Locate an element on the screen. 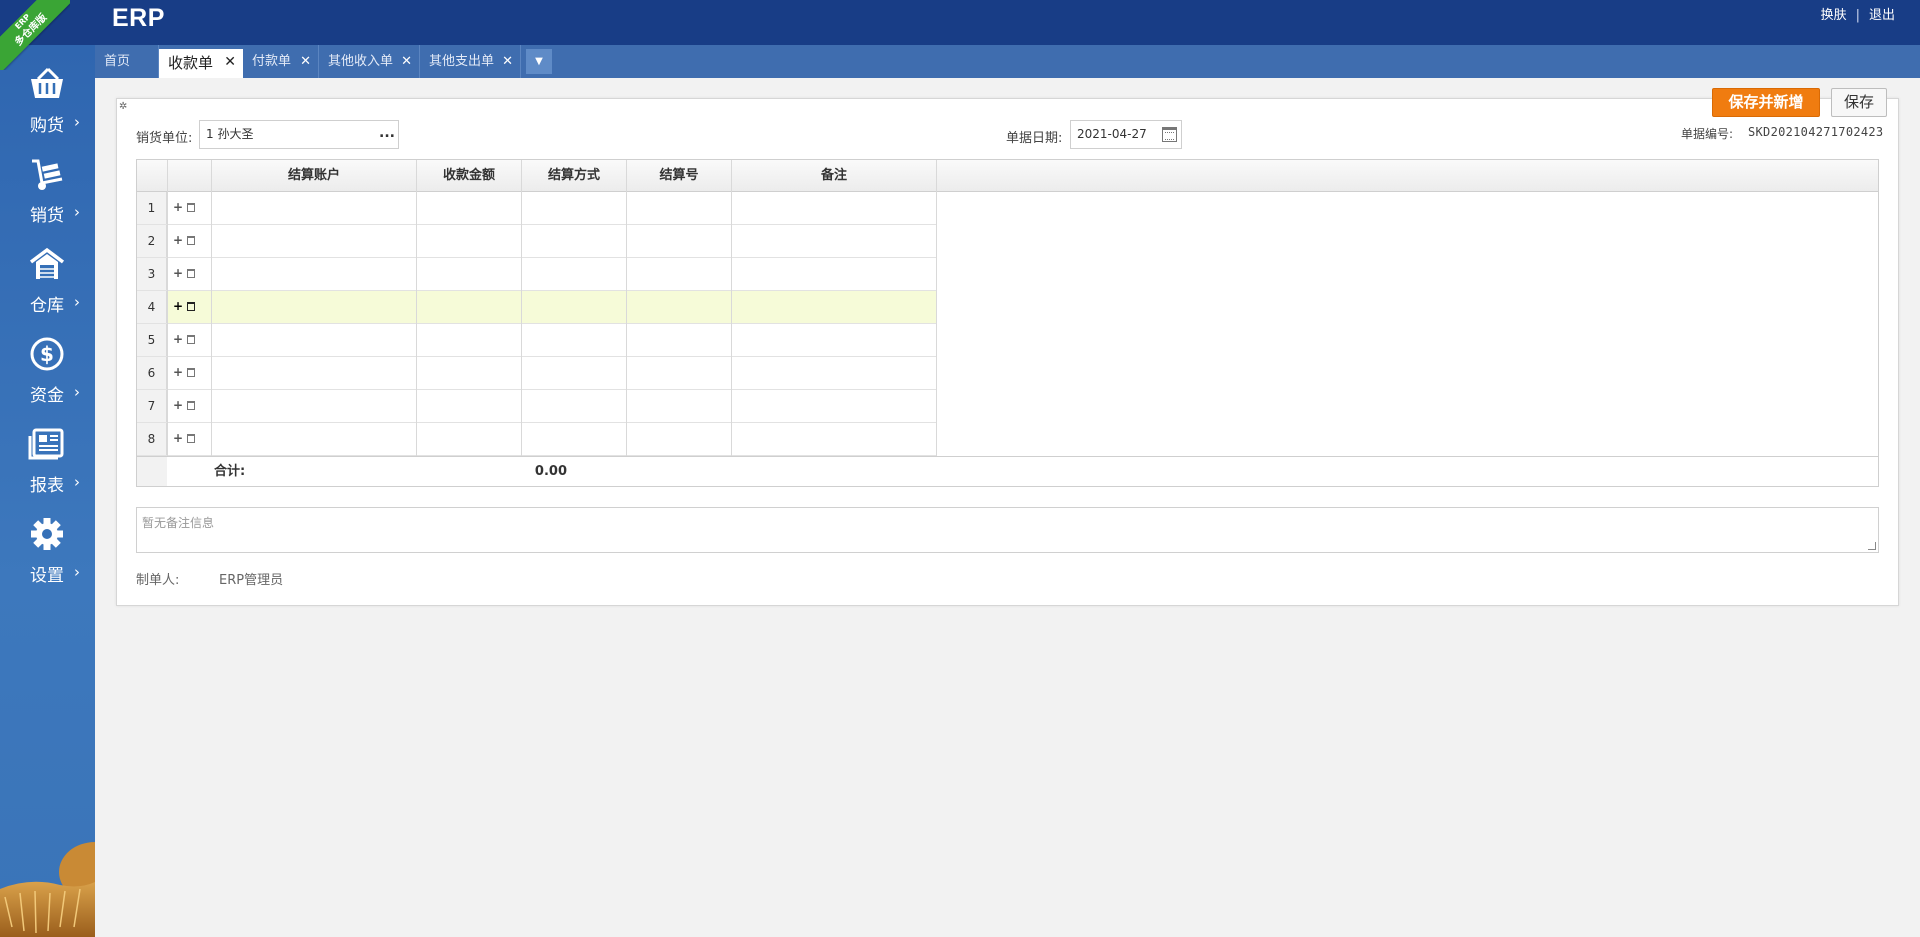 The image size is (1920, 937). save-and-new-button: 保存并新增 is located at coordinates (1766, 102).